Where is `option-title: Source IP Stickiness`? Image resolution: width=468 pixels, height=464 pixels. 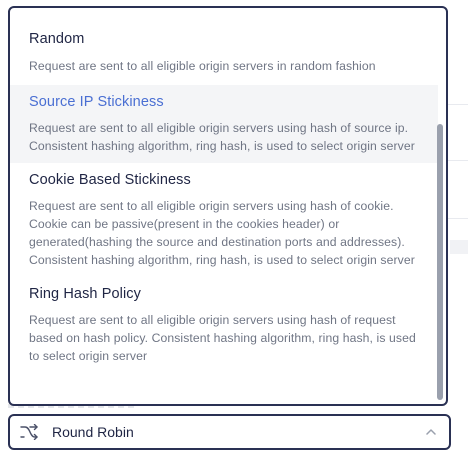 option-title: Source IP Stickiness is located at coordinates (96, 102).